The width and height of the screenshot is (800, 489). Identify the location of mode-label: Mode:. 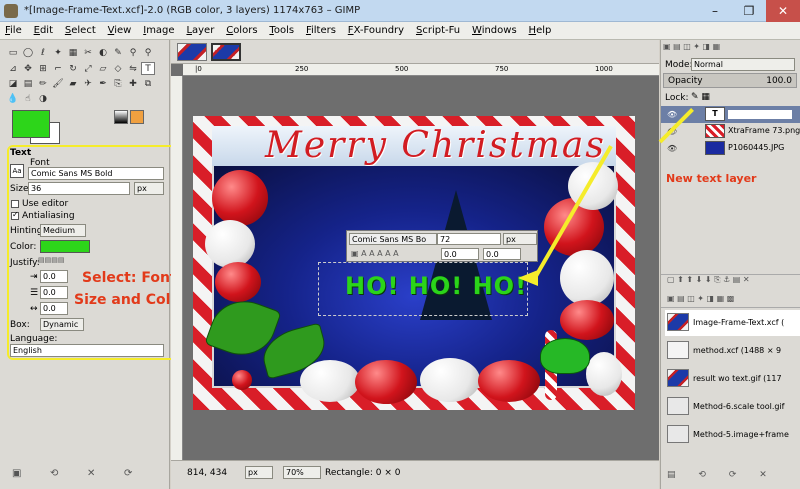
(679, 65).